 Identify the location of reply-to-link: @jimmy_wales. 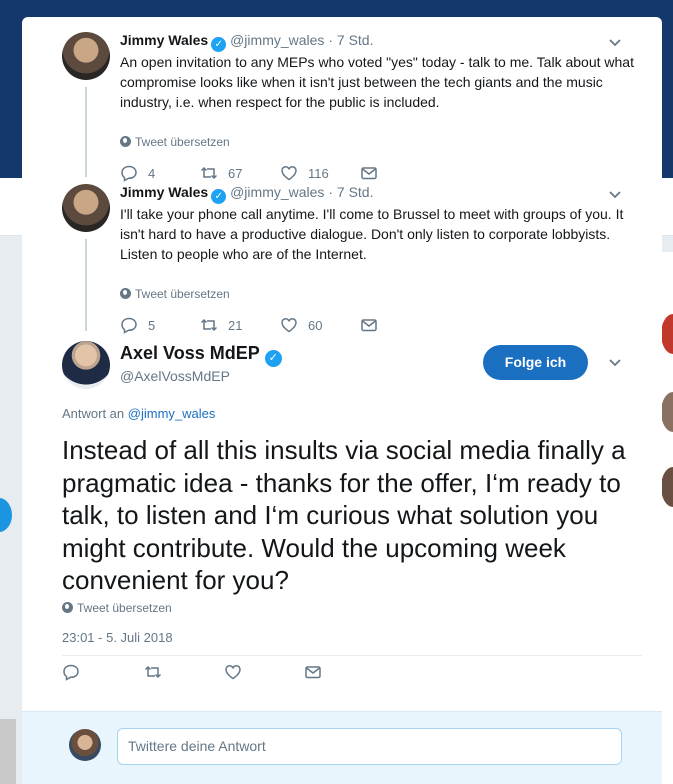
(172, 413).